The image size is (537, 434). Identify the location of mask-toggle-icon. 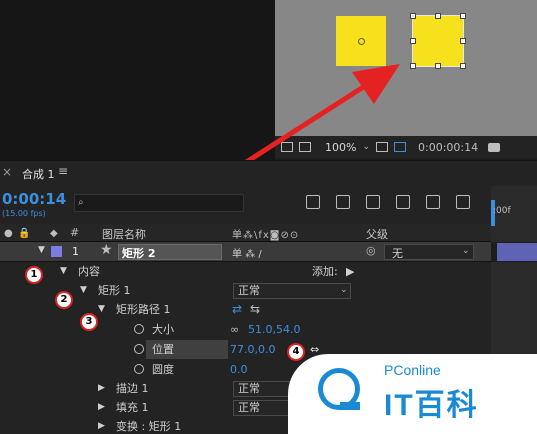
(287, 147).